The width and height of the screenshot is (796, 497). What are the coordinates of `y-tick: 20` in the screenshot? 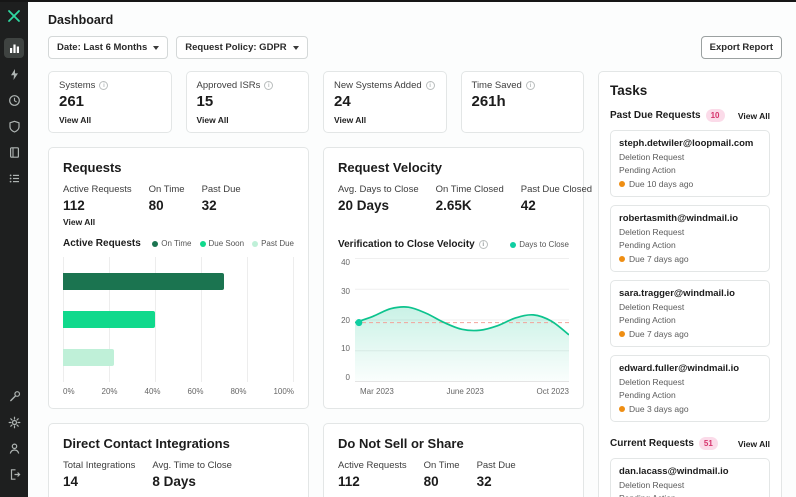 It's located at (345, 320).